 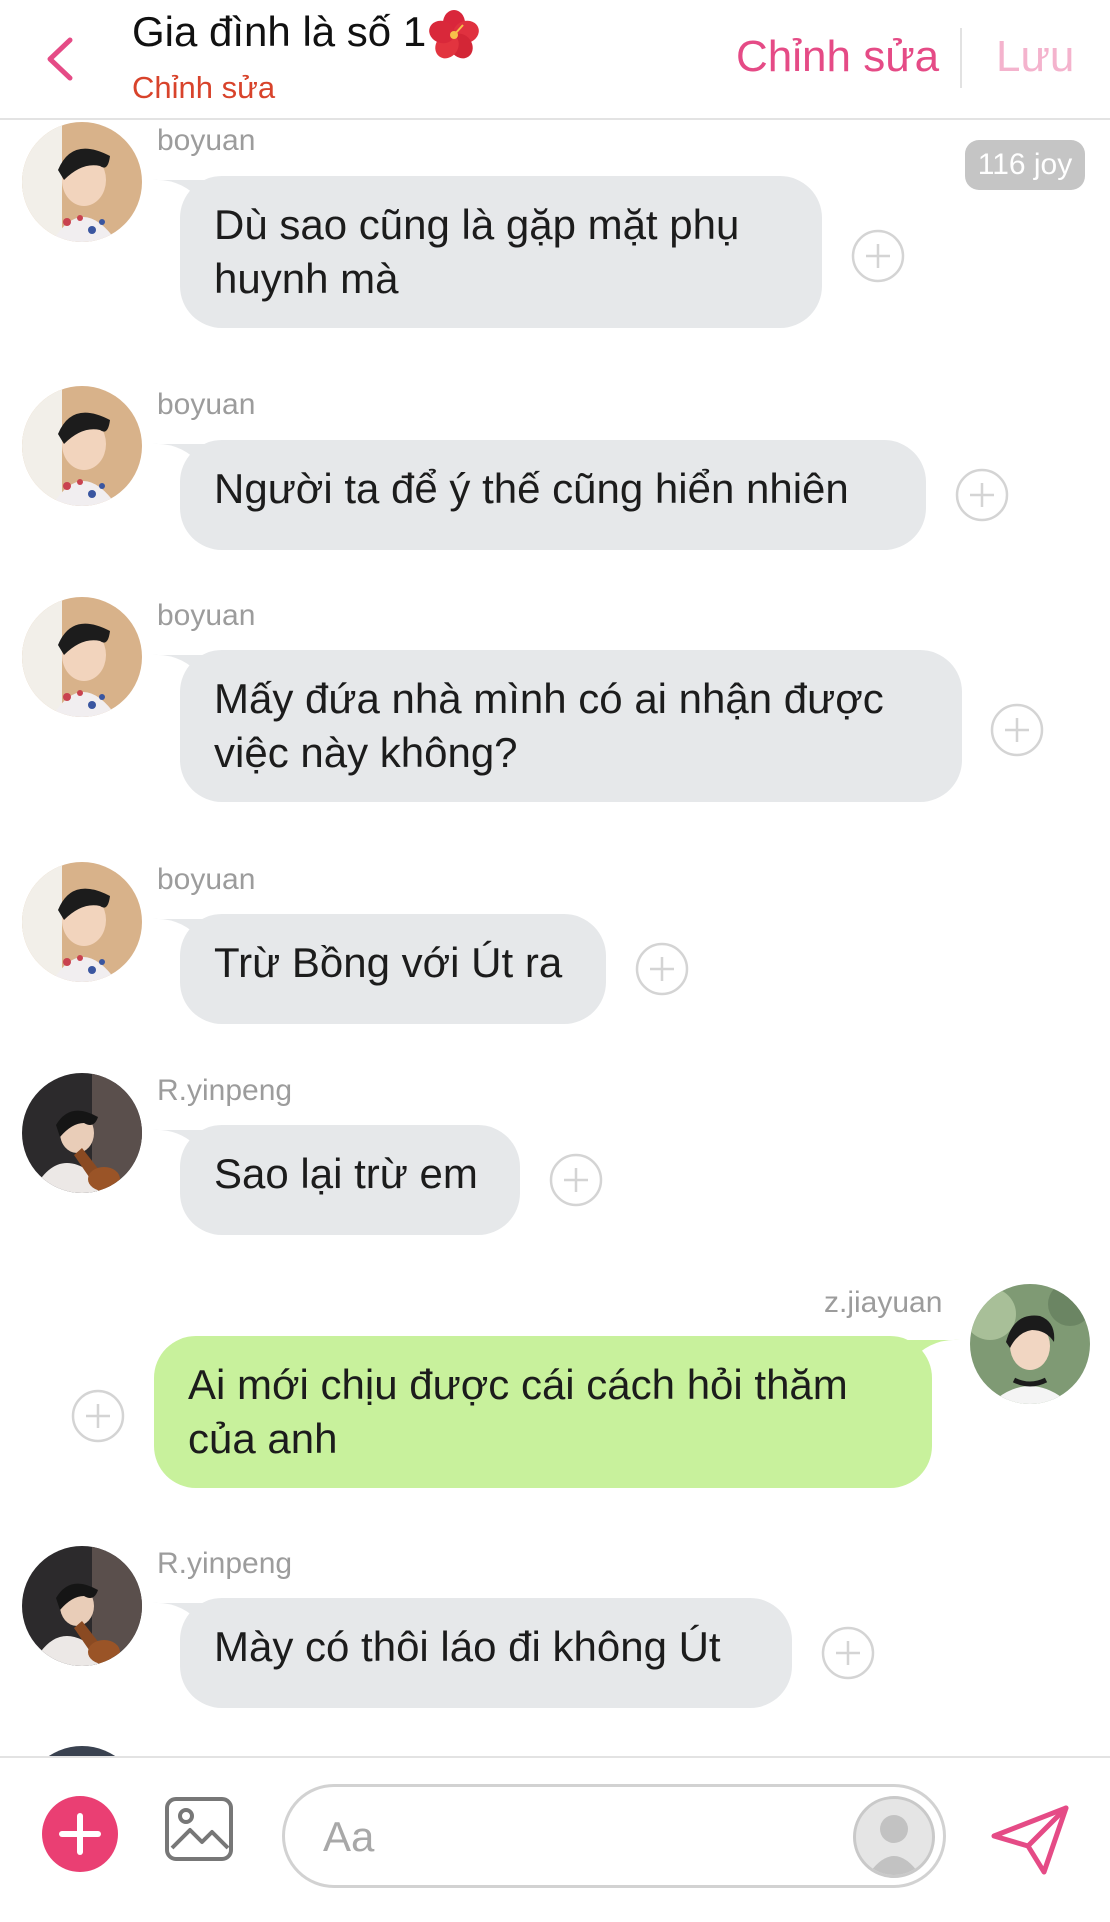 I want to click on save-button: Lưu, so click(x=1035, y=57).